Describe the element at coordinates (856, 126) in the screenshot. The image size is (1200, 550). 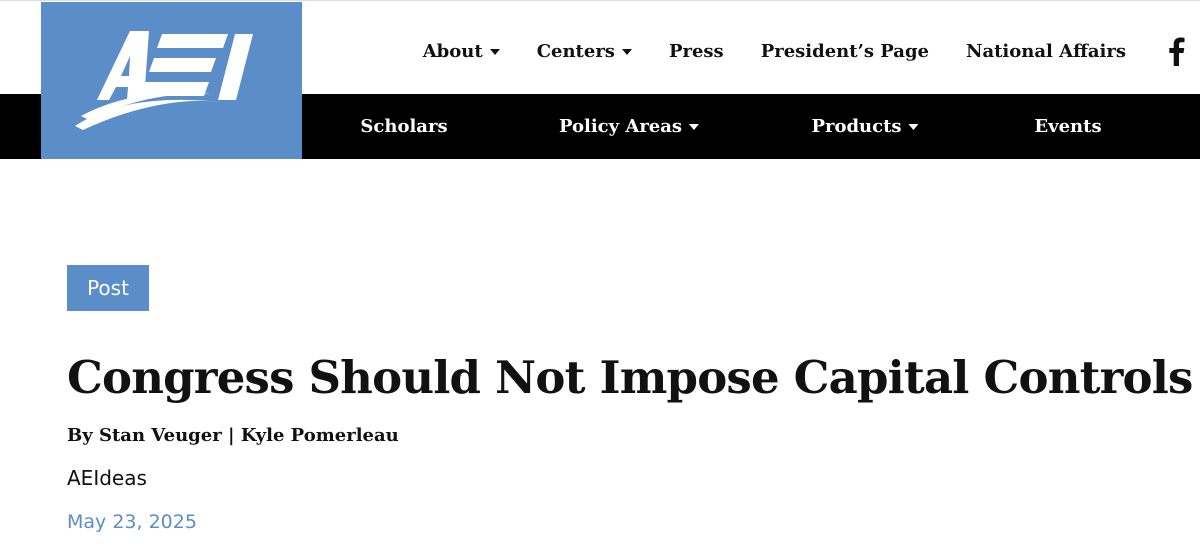
I see `main-nav-label: Products` at that location.